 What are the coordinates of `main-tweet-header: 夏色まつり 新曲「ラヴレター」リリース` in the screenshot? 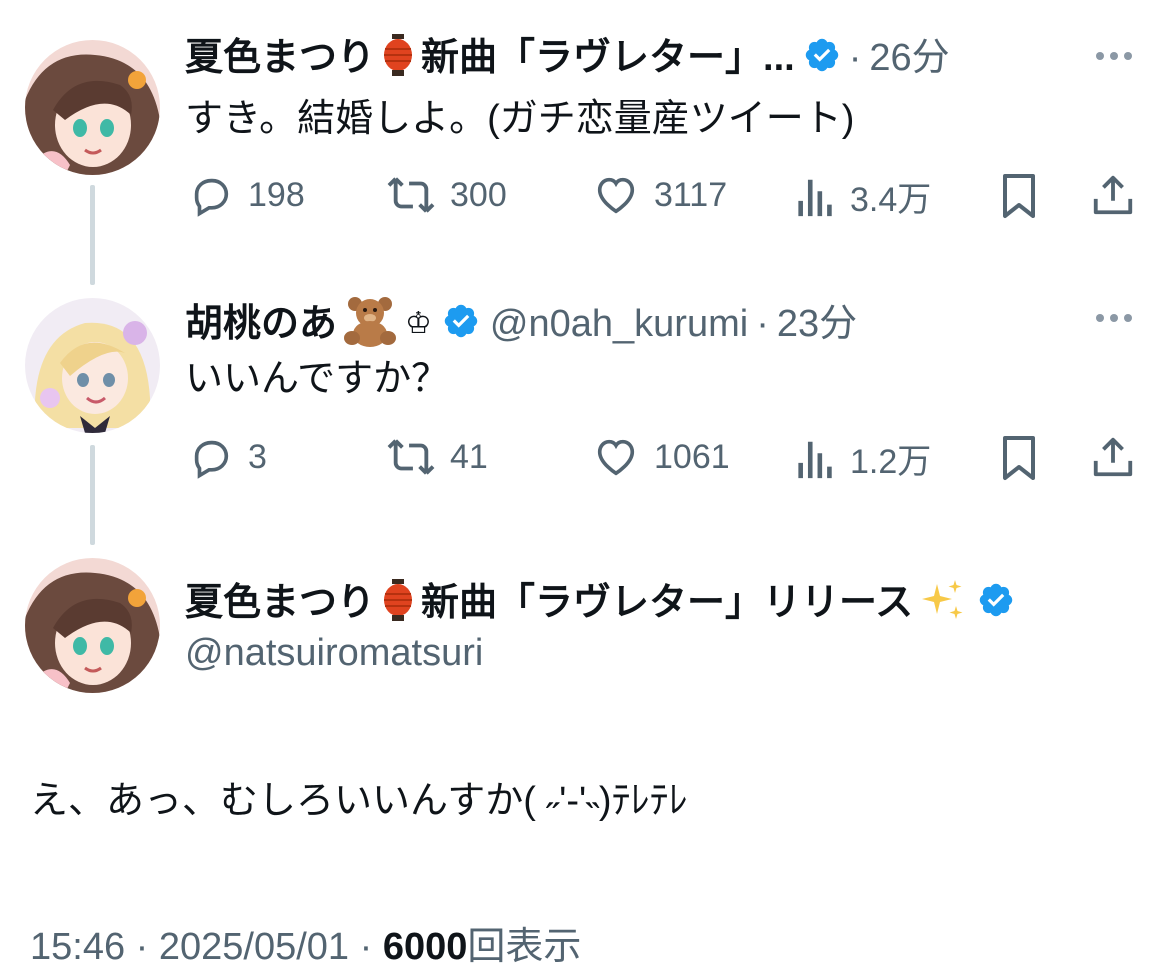 It's located at (600, 602).